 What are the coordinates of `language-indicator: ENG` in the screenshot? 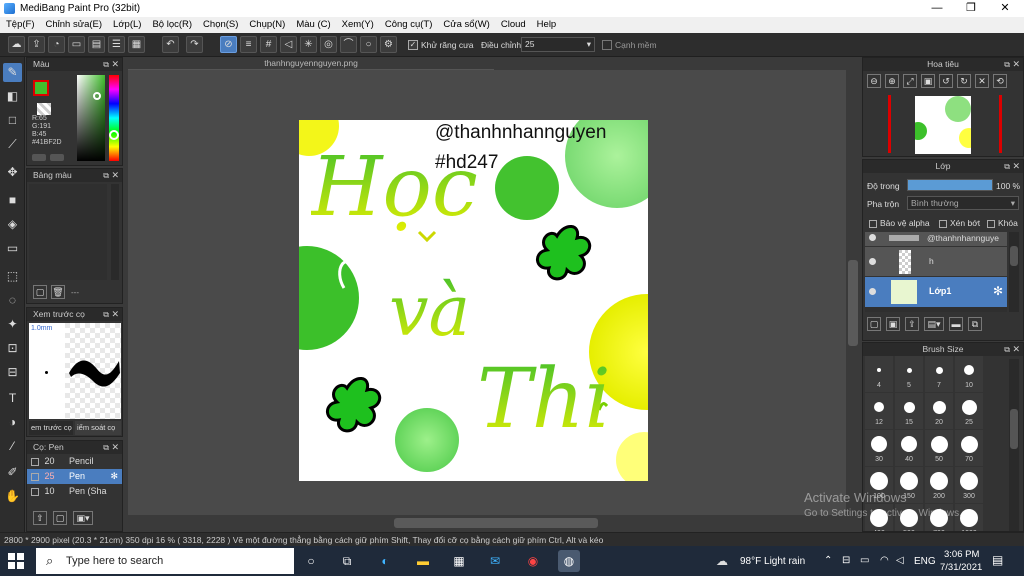 It's located at (925, 561).